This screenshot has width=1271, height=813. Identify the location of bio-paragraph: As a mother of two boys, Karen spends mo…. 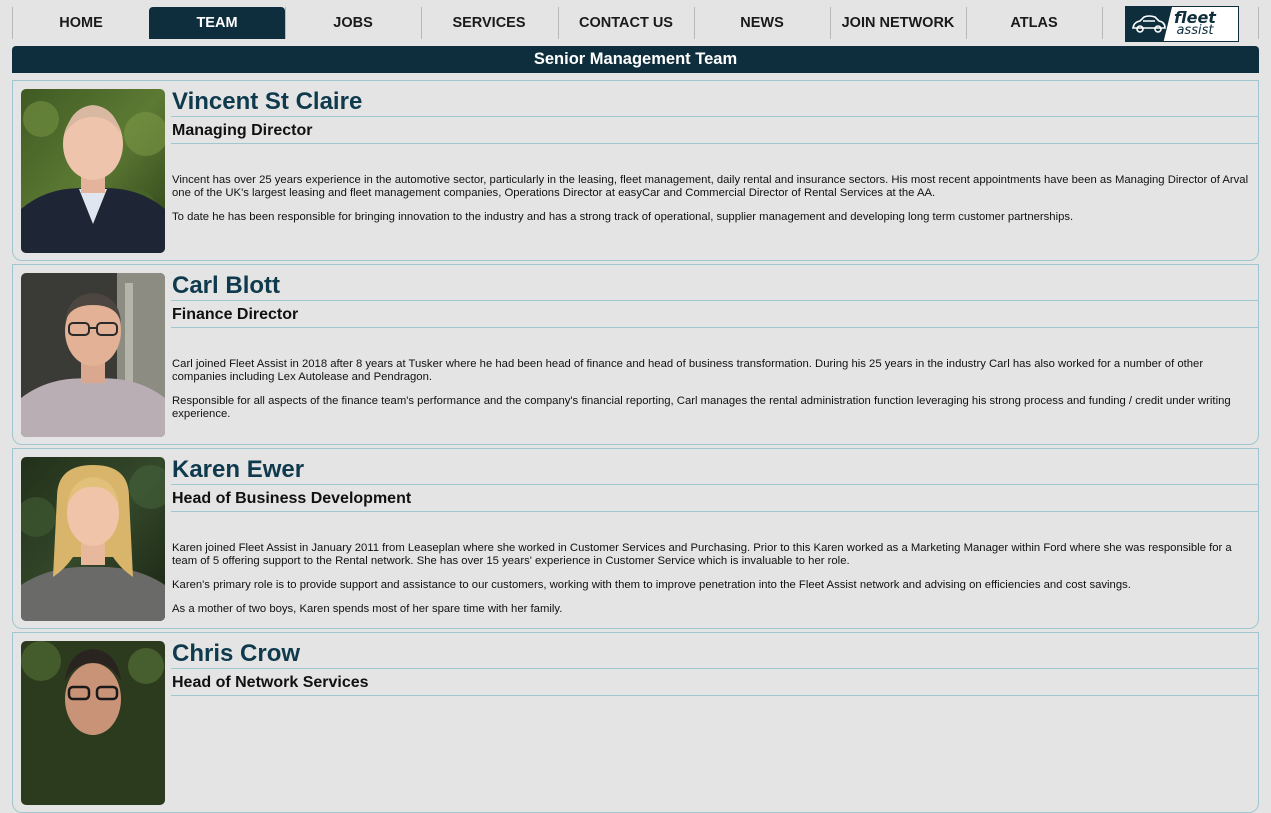
(367, 609).